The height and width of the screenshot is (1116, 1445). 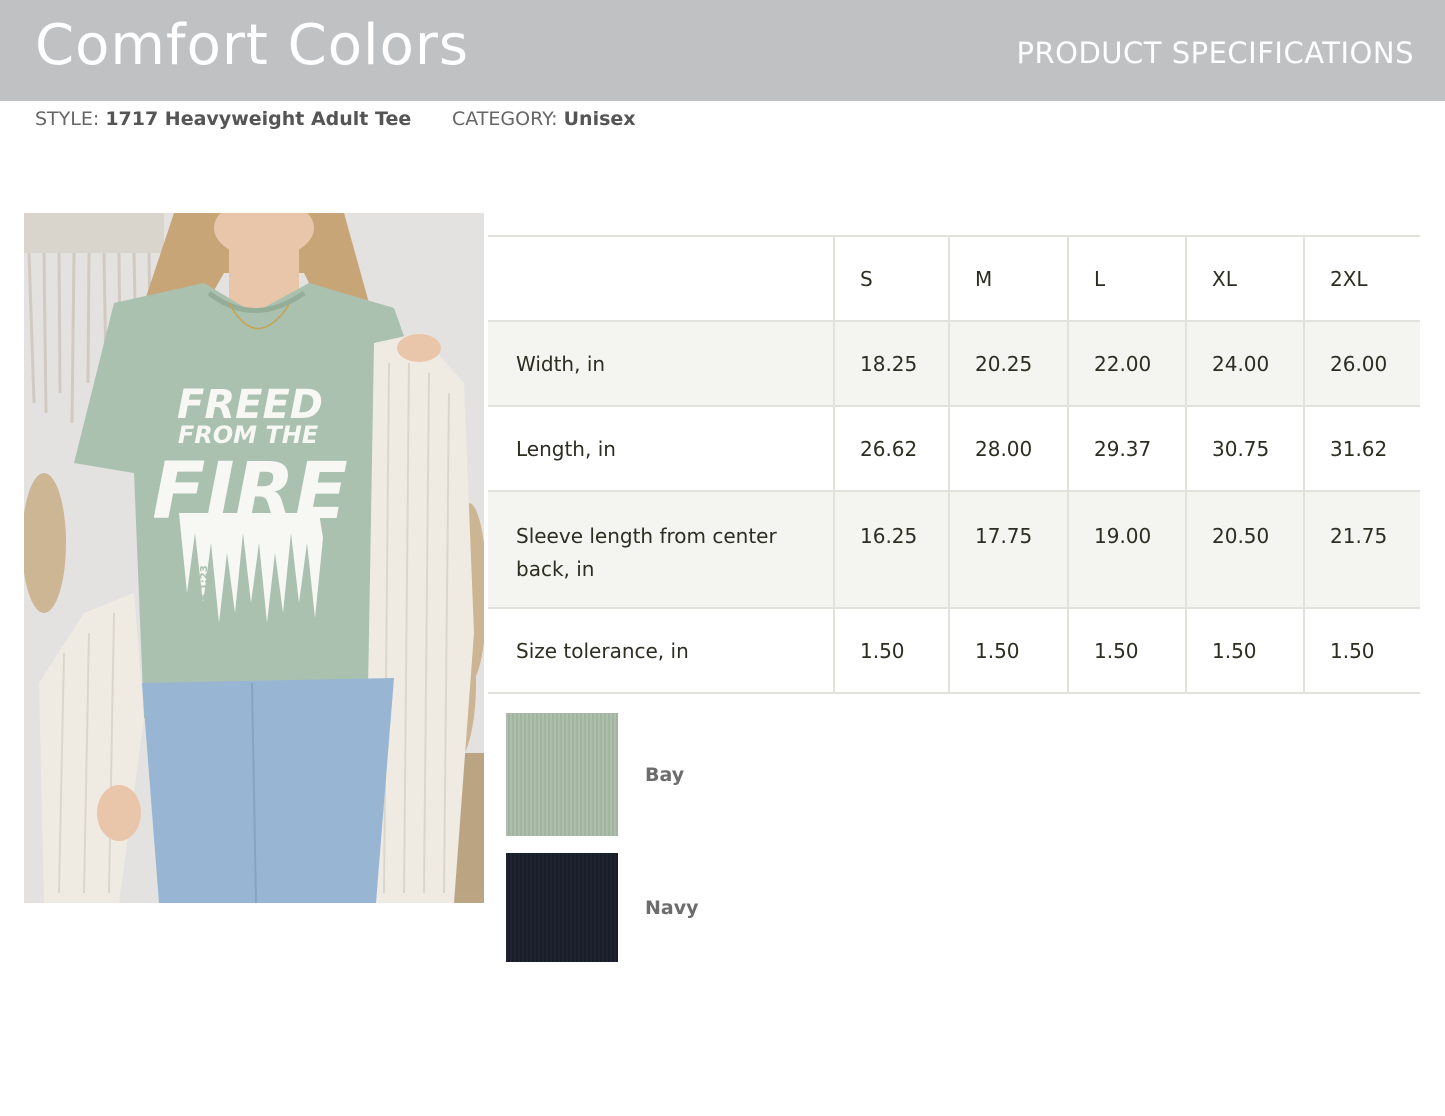 What do you see at coordinates (562, 774) in the screenshot?
I see `color-swatch-bay` at bounding box center [562, 774].